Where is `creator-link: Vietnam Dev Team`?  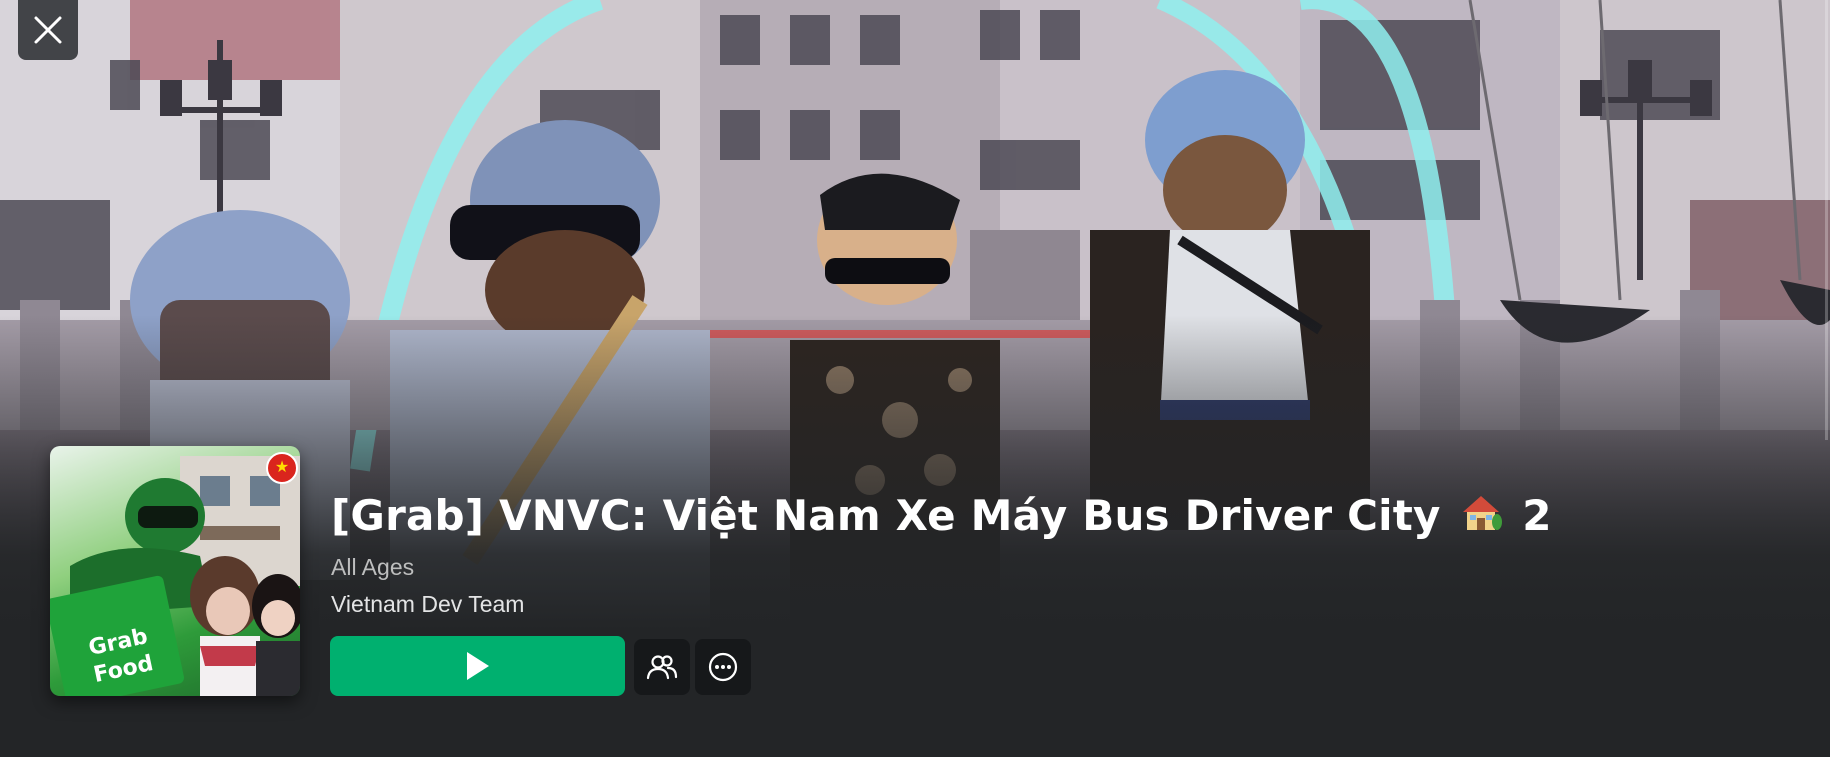
creator-link: Vietnam Dev Team is located at coordinates (427, 604).